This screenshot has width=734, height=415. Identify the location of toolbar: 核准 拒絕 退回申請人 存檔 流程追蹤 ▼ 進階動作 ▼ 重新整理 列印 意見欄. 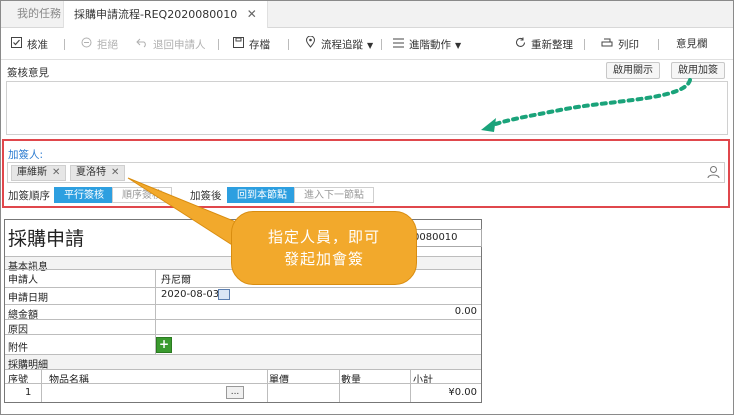
(367, 44).